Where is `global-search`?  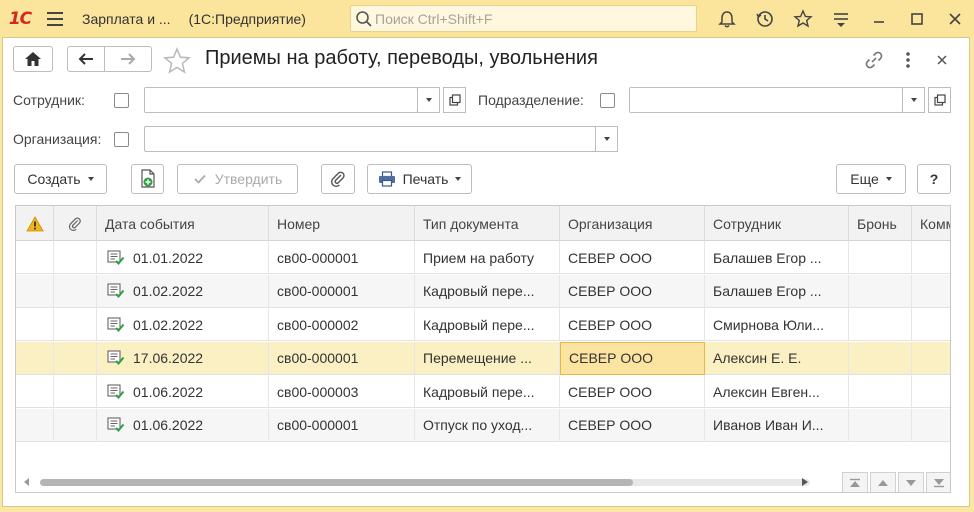
global-search is located at coordinates (523, 18).